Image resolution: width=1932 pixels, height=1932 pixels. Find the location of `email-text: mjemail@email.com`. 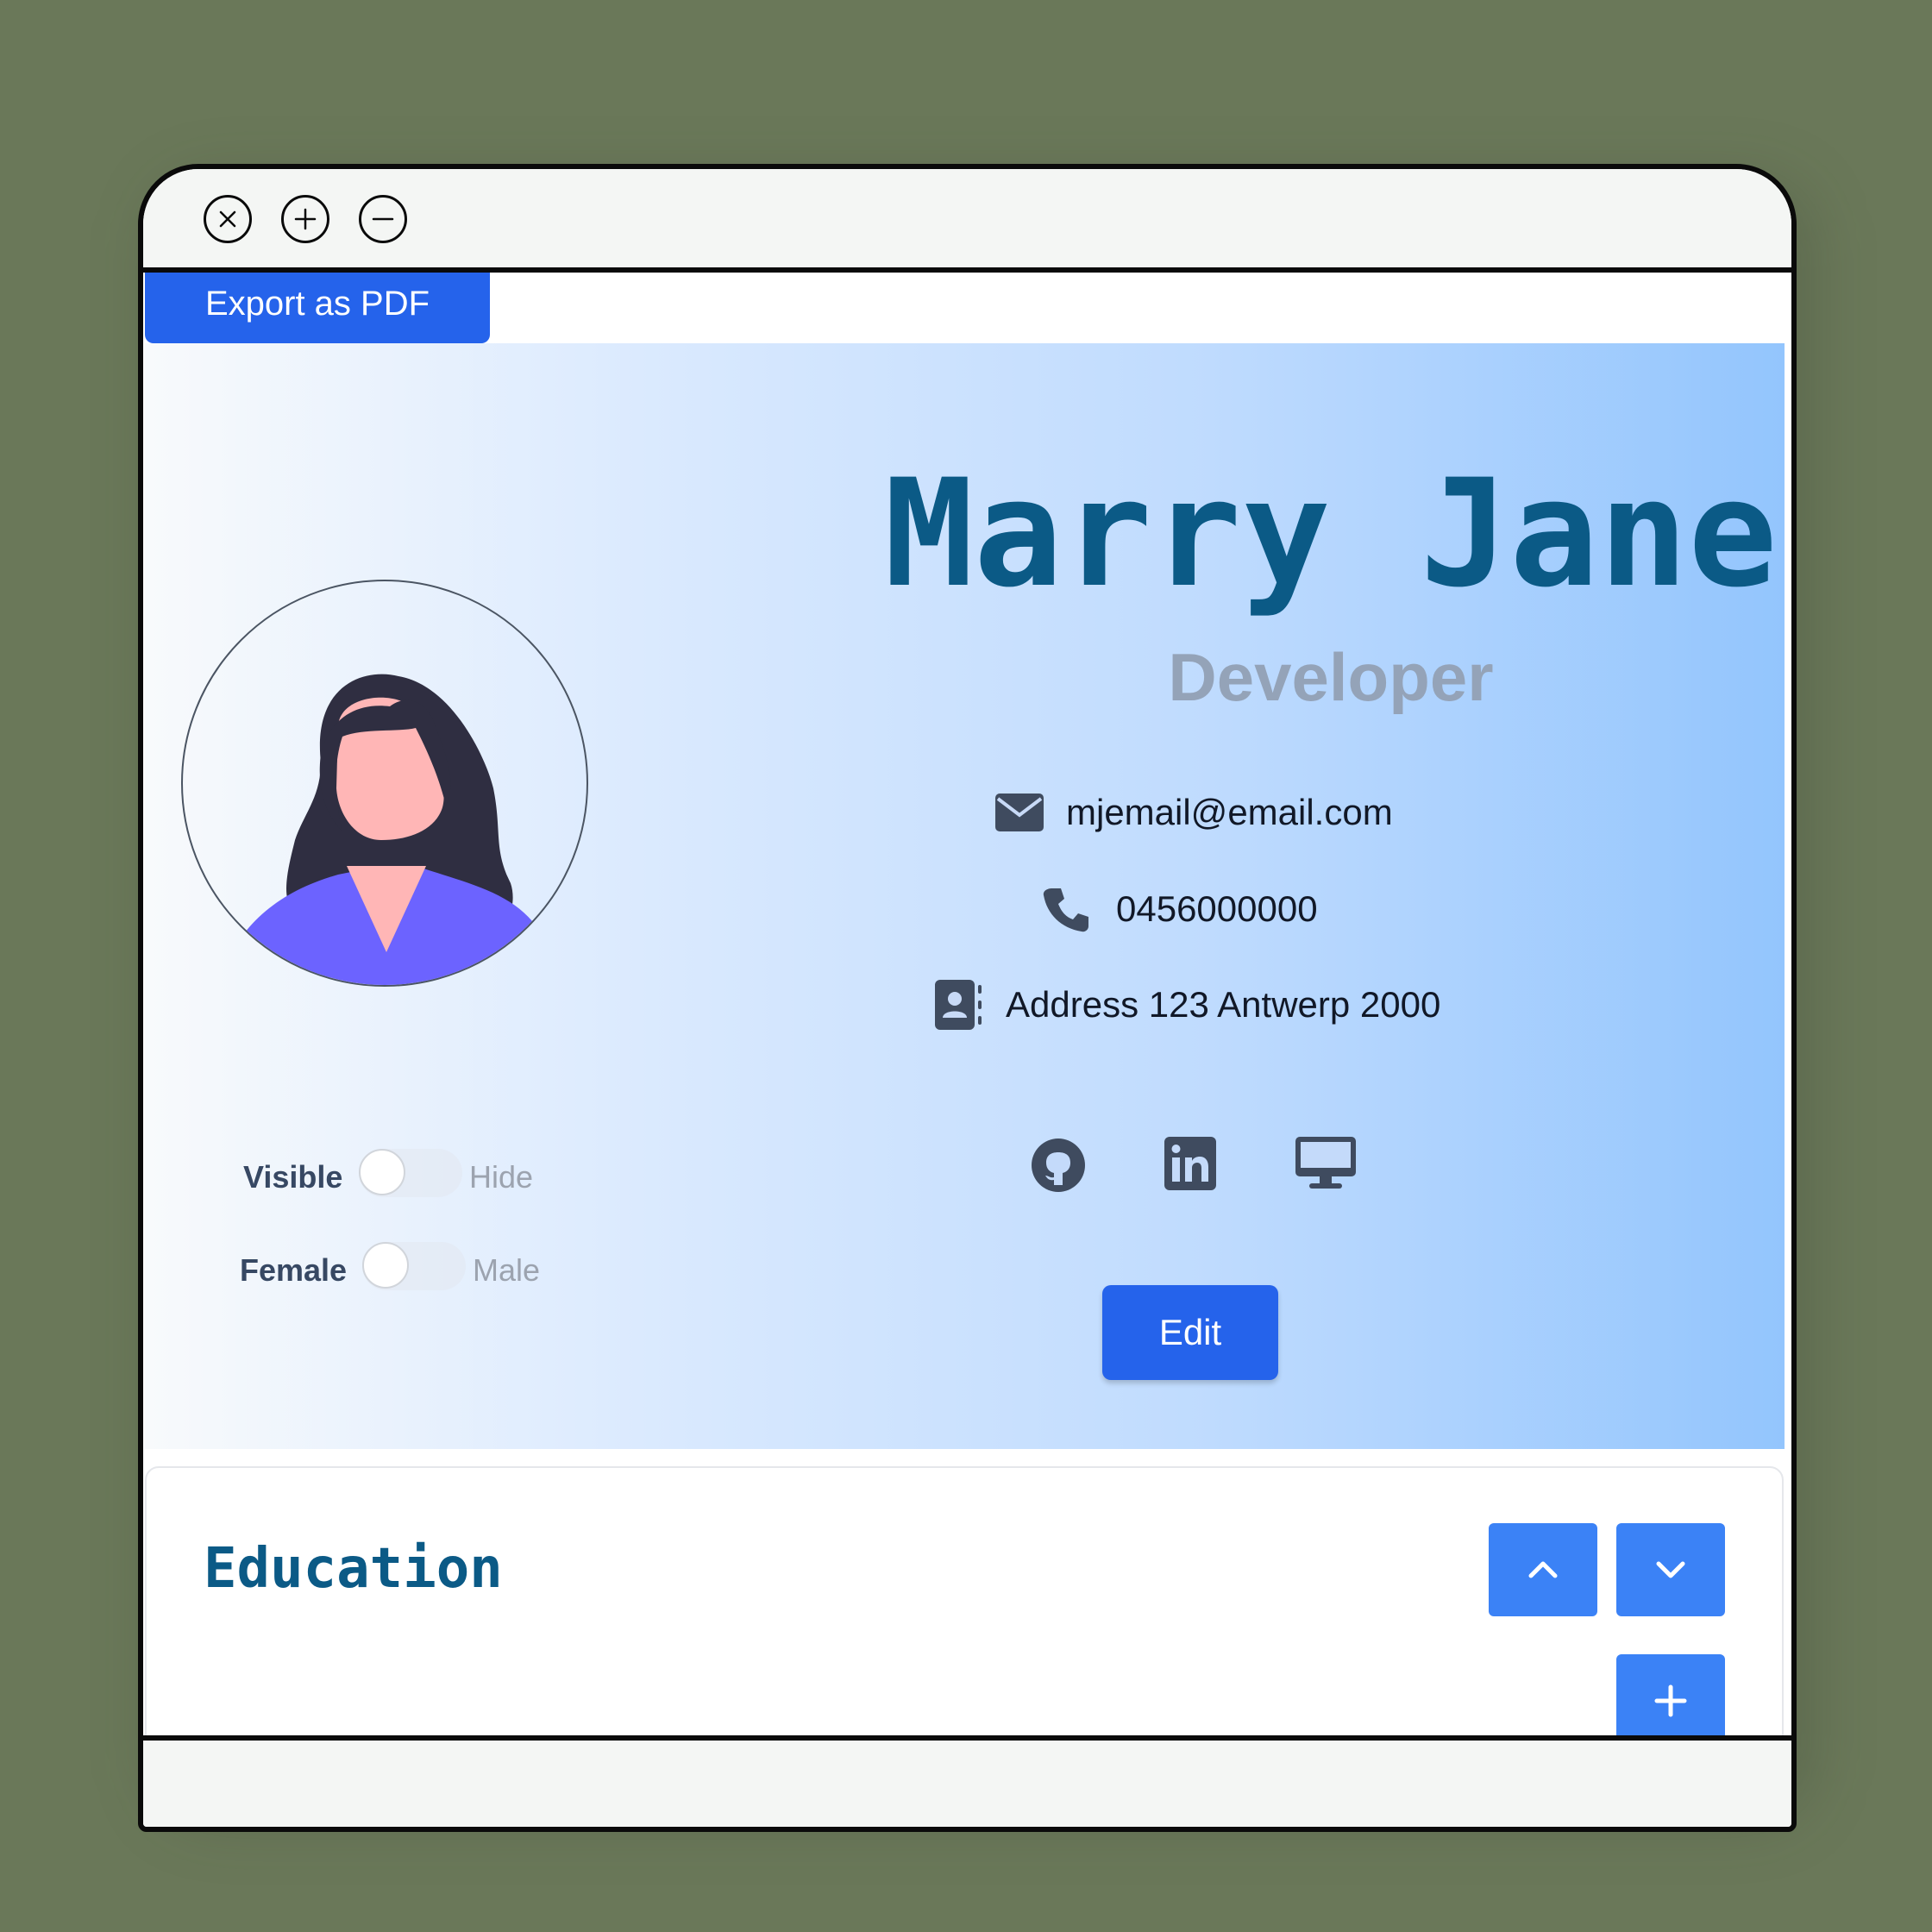

email-text: mjemail@email.com is located at coordinates (1230, 812).